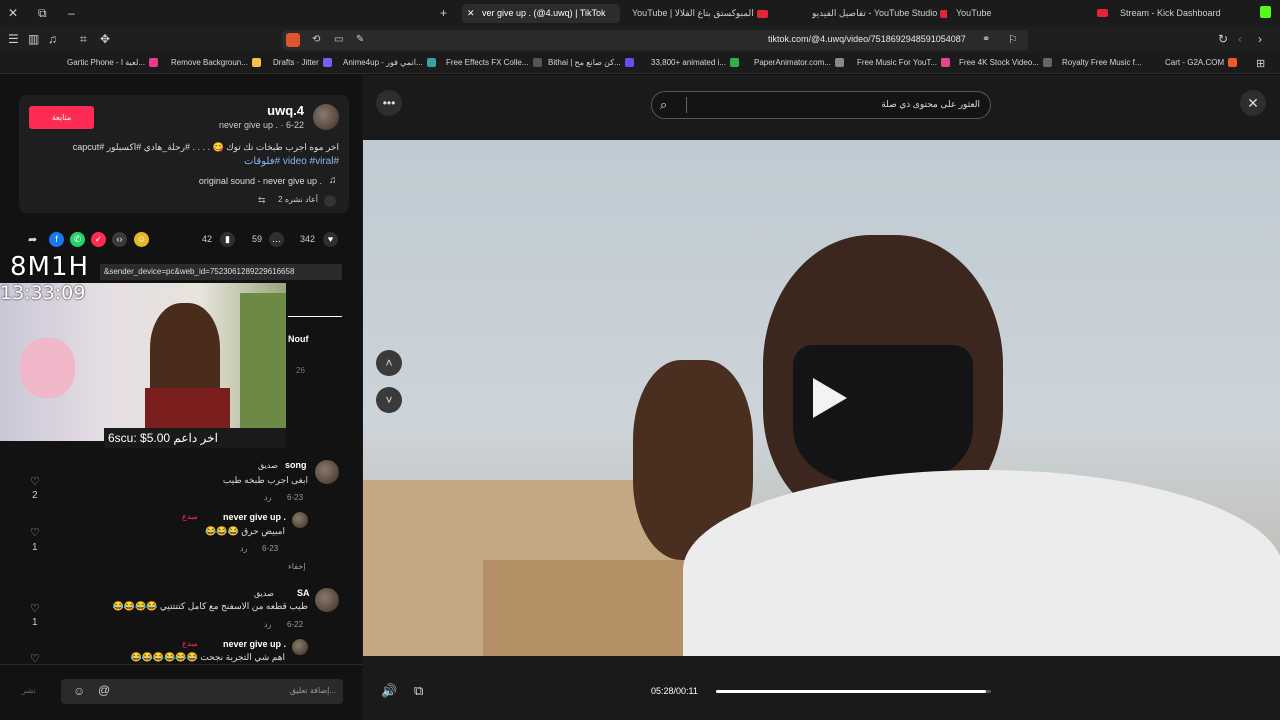  Describe the element at coordinates (821, 105) in the screenshot. I see `related-search-input: ⌕ العثور على محتوى ذي صلة` at that location.